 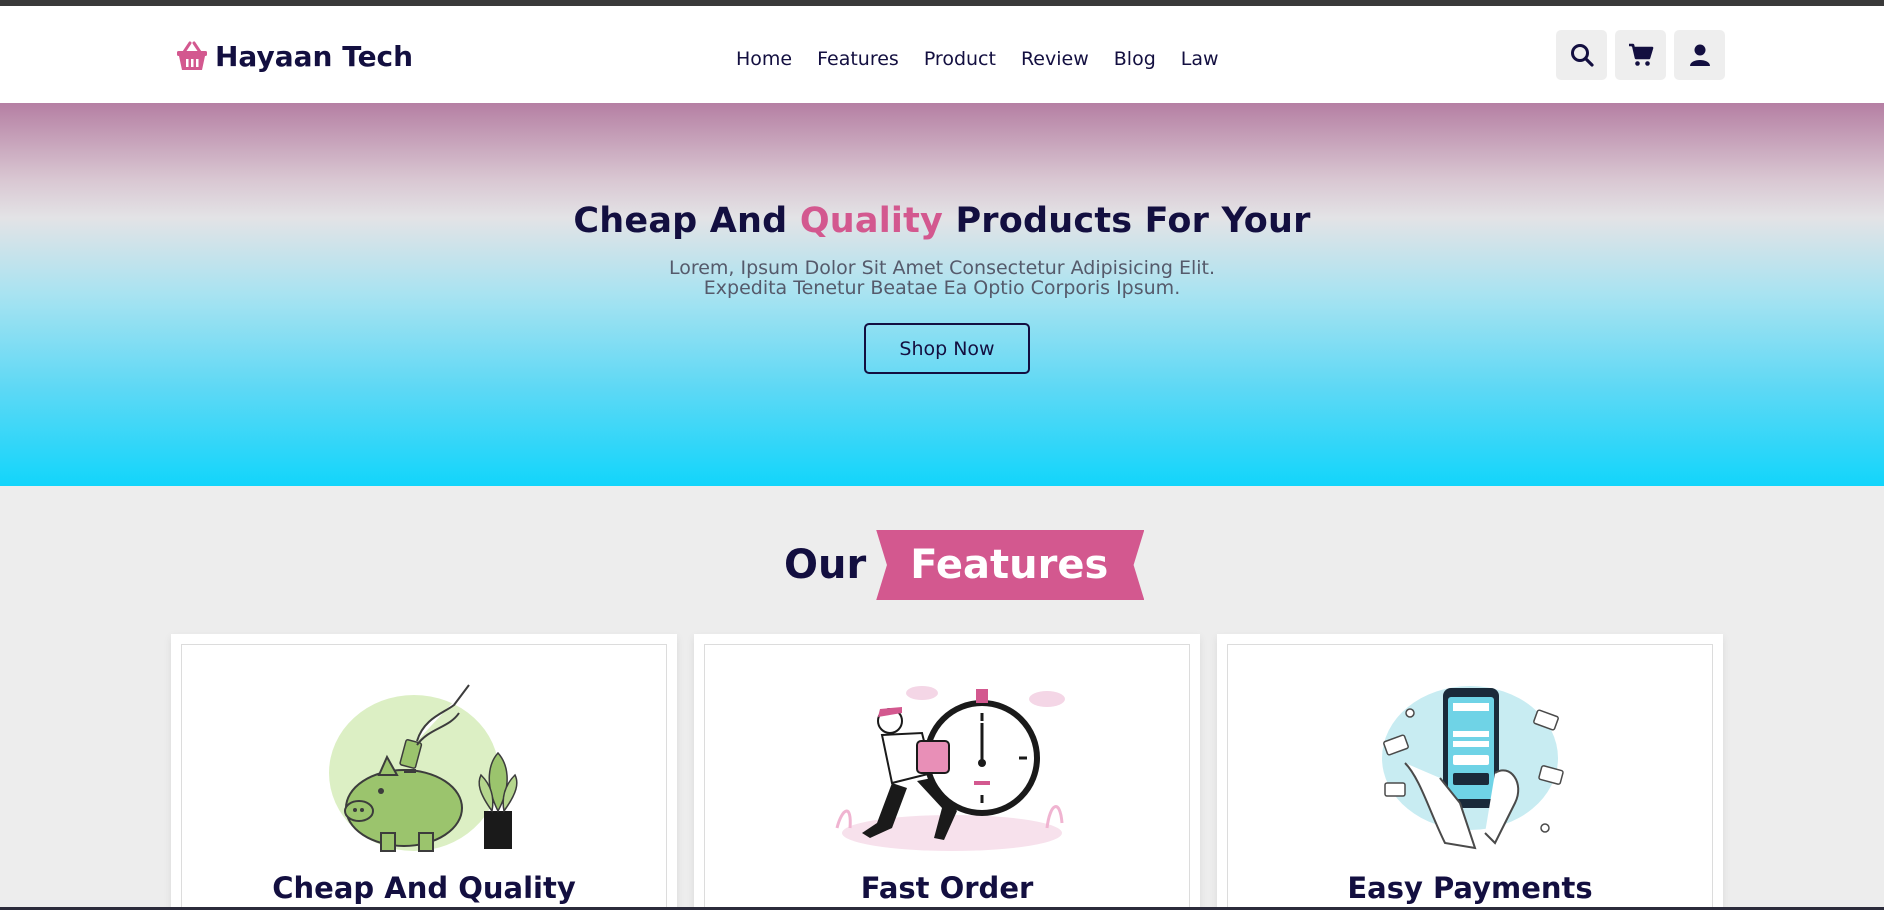 I want to click on features-heading-ribbon: Features, so click(x=1010, y=565).